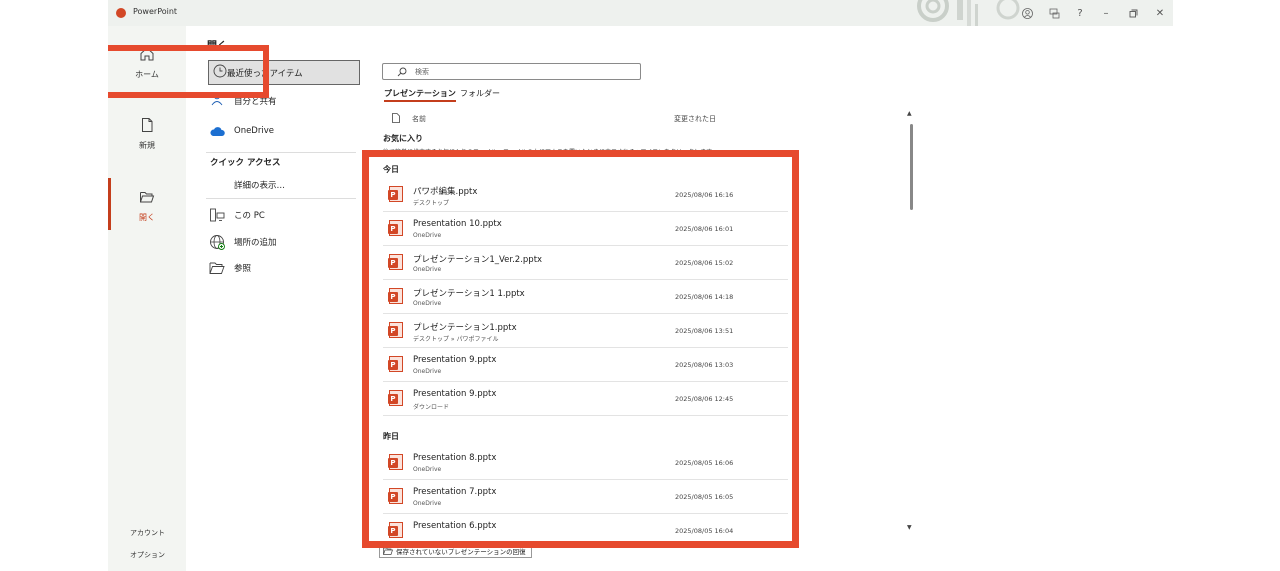 This screenshot has width=1280, height=571. What do you see at coordinates (909, 113) in the screenshot?
I see `scroll-up-arrow: ▲` at bounding box center [909, 113].